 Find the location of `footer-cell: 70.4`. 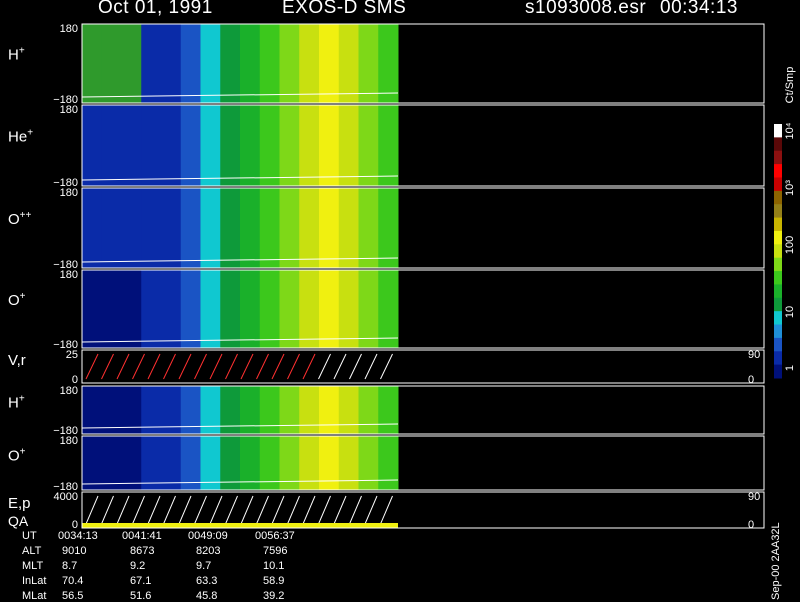

footer-cell: 70.4 is located at coordinates (73, 581).